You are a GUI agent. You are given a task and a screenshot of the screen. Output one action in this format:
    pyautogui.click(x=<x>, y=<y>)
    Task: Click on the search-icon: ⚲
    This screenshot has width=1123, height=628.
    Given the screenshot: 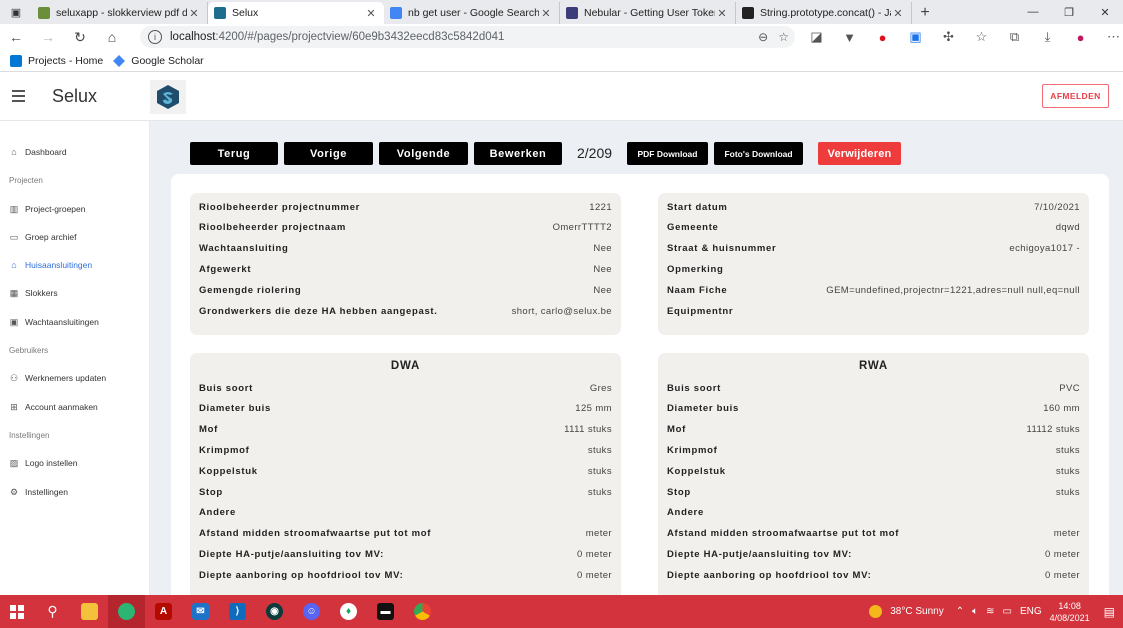 What is the action you would take?
    pyautogui.click(x=52, y=611)
    